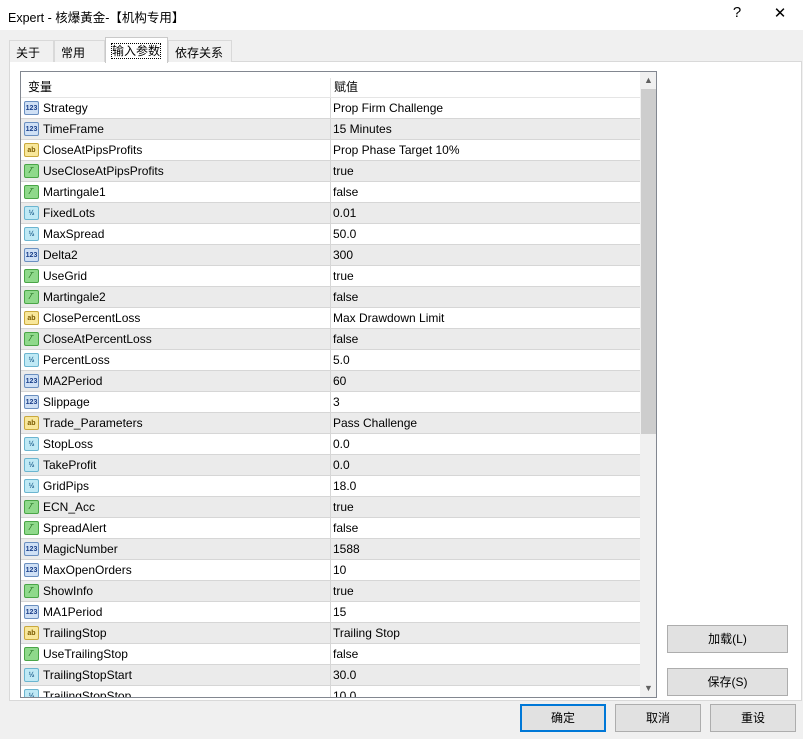 Image resolution: width=803 pixels, height=739 pixels. I want to click on parameter-name: StopLoss, so click(68, 444).